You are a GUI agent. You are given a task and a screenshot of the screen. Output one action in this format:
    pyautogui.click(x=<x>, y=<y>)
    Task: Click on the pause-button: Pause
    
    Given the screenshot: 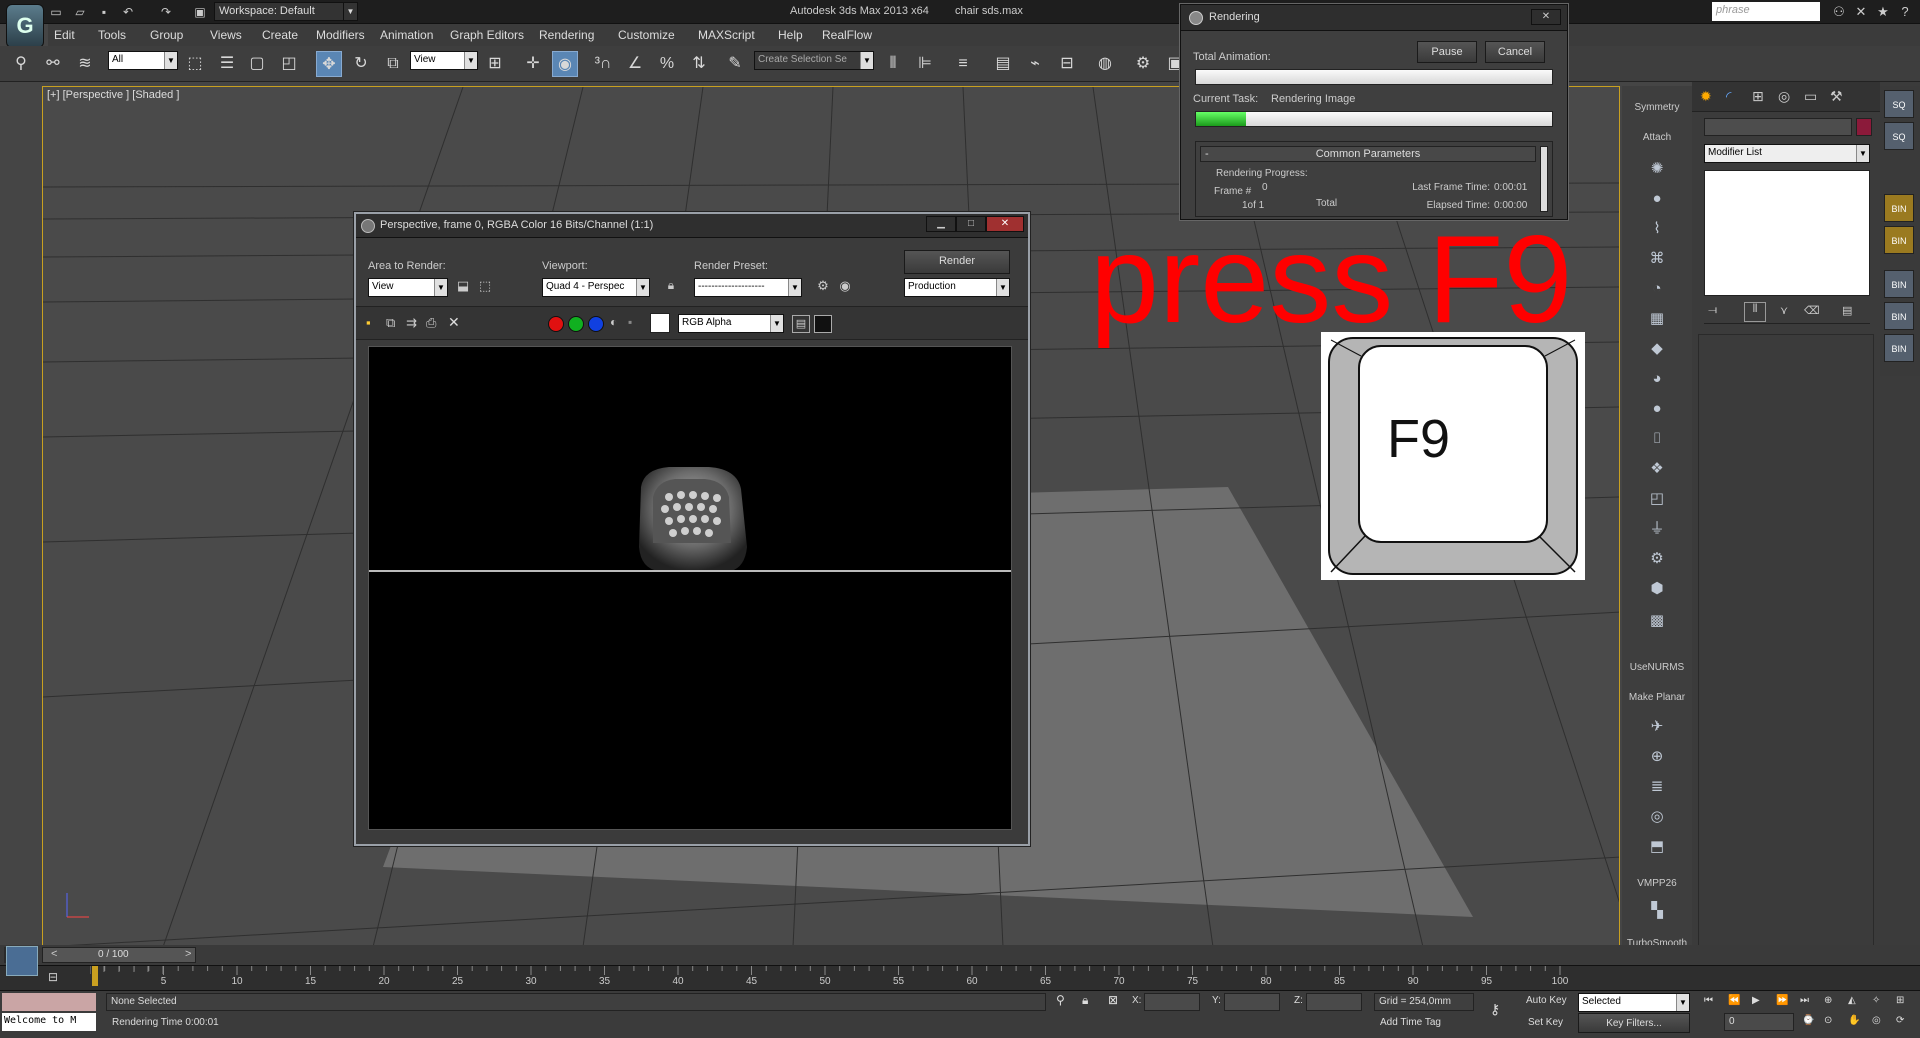 What is the action you would take?
    pyautogui.click(x=1447, y=52)
    